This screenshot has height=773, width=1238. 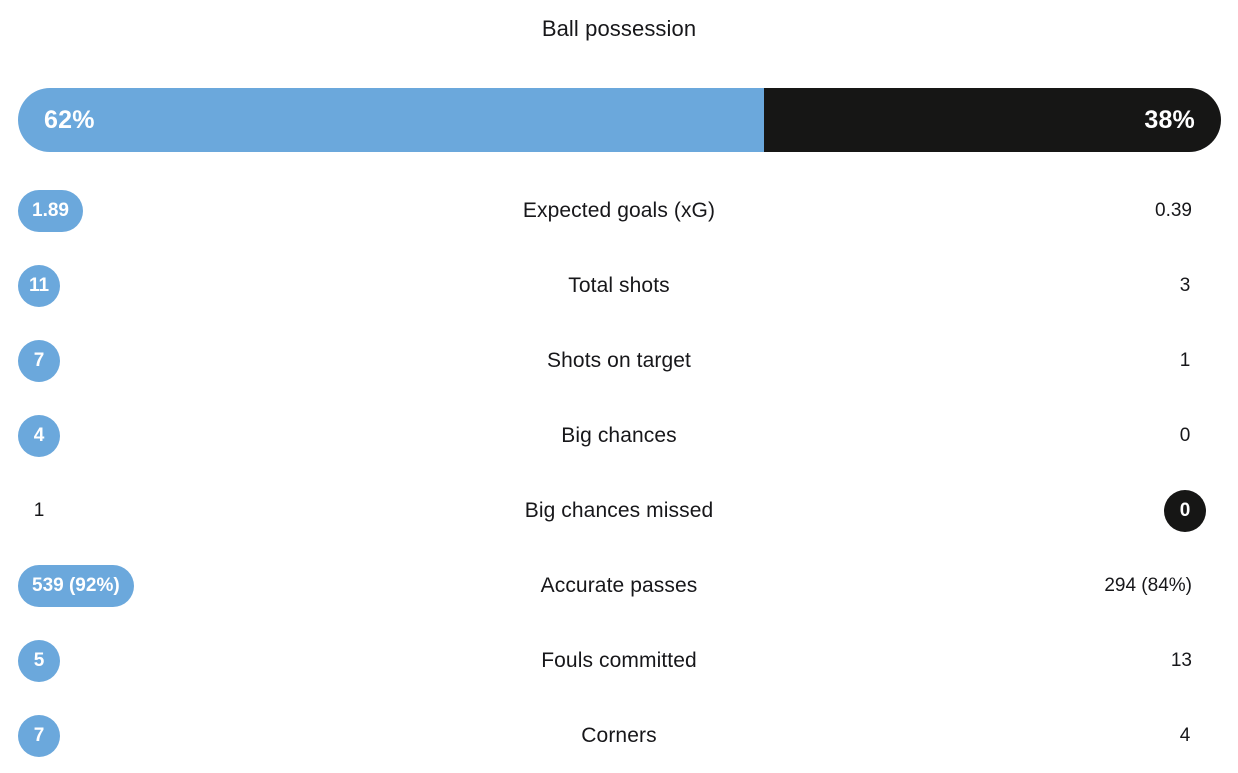 I want to click on possession-segment-away: 38%, so click(x=992, y=120).